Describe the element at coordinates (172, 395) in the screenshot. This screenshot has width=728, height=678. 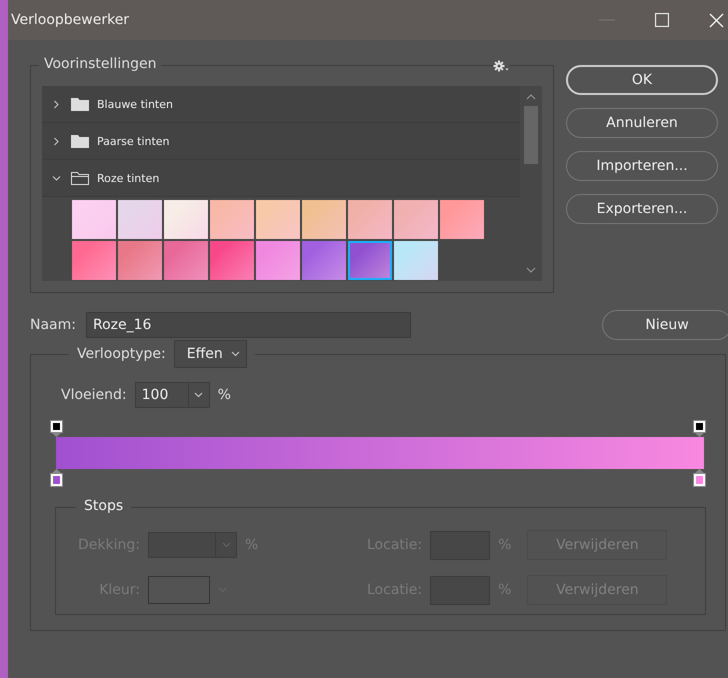
I see `smoothness-field: 100` at that location.